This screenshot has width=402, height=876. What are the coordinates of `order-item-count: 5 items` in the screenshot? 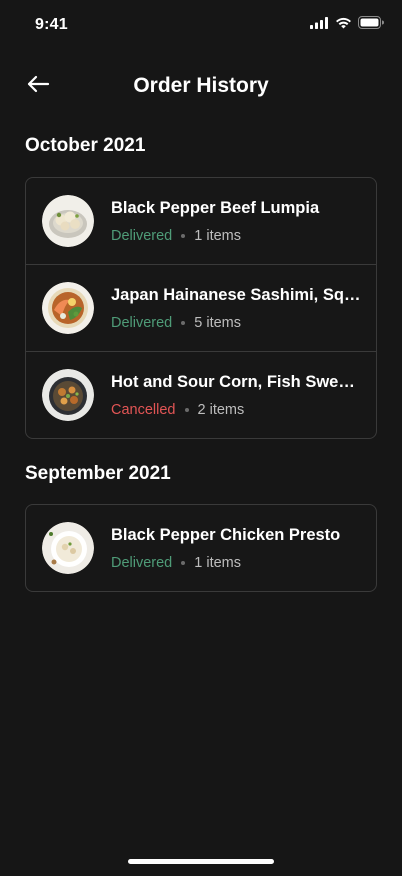 It's located at (217, 323).